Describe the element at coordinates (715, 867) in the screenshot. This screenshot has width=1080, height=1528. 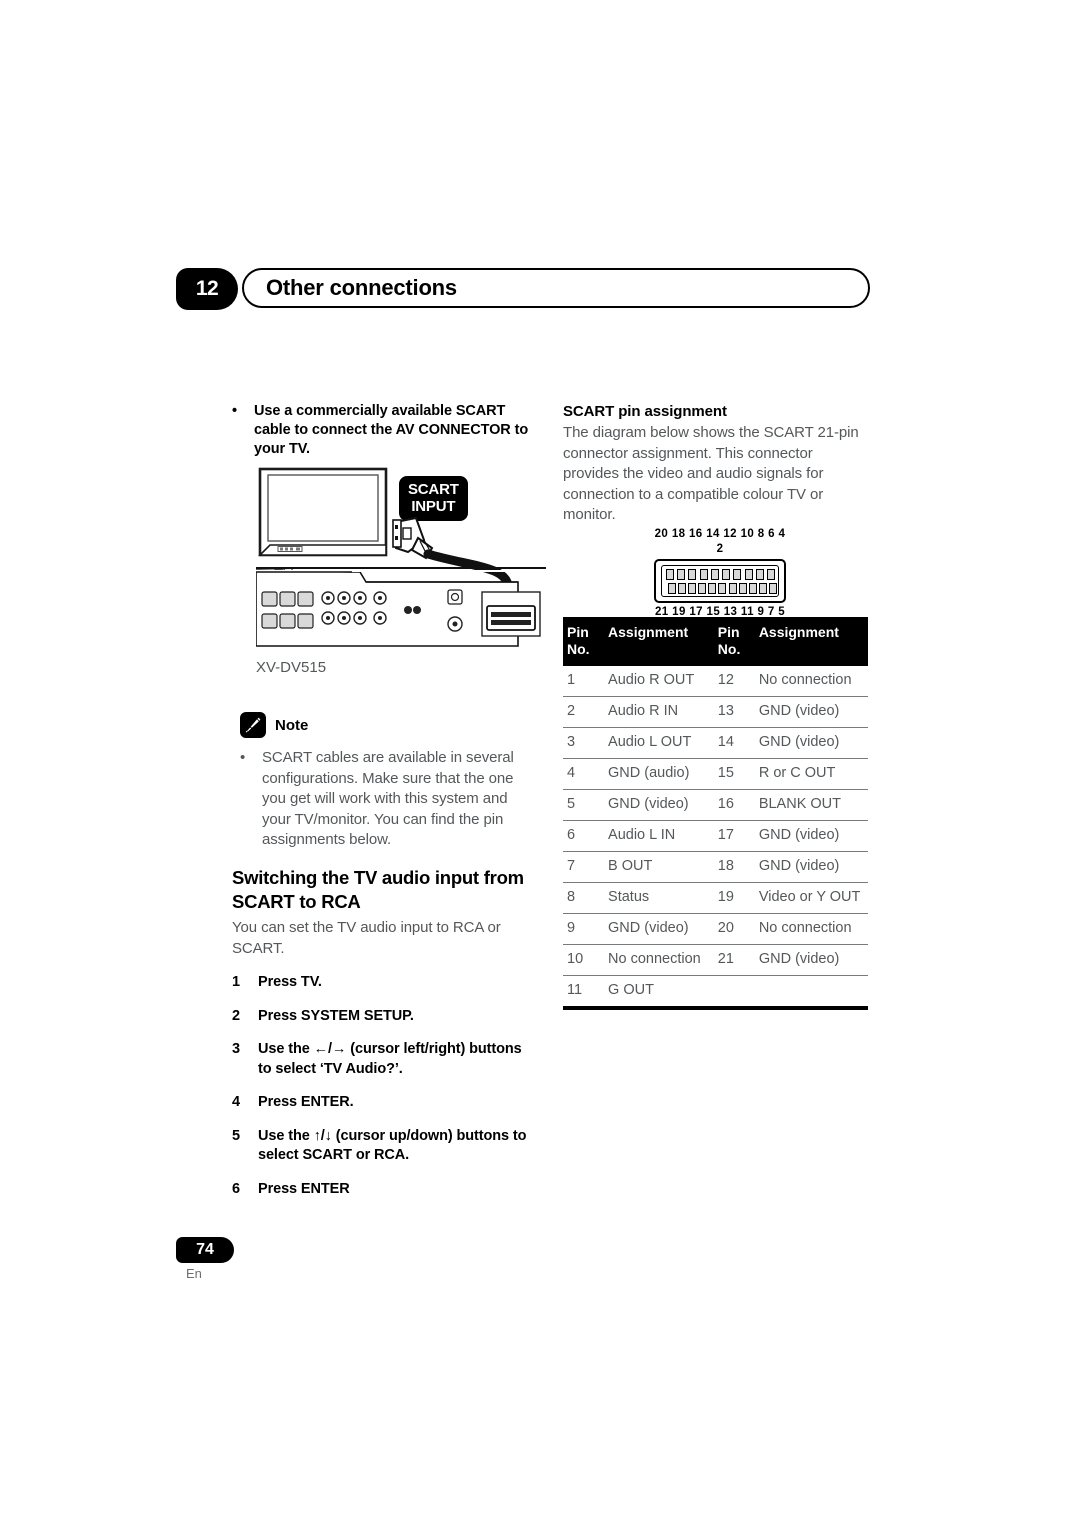
I see `table-row: 7 B OUT 18 GND (video)` at that location.